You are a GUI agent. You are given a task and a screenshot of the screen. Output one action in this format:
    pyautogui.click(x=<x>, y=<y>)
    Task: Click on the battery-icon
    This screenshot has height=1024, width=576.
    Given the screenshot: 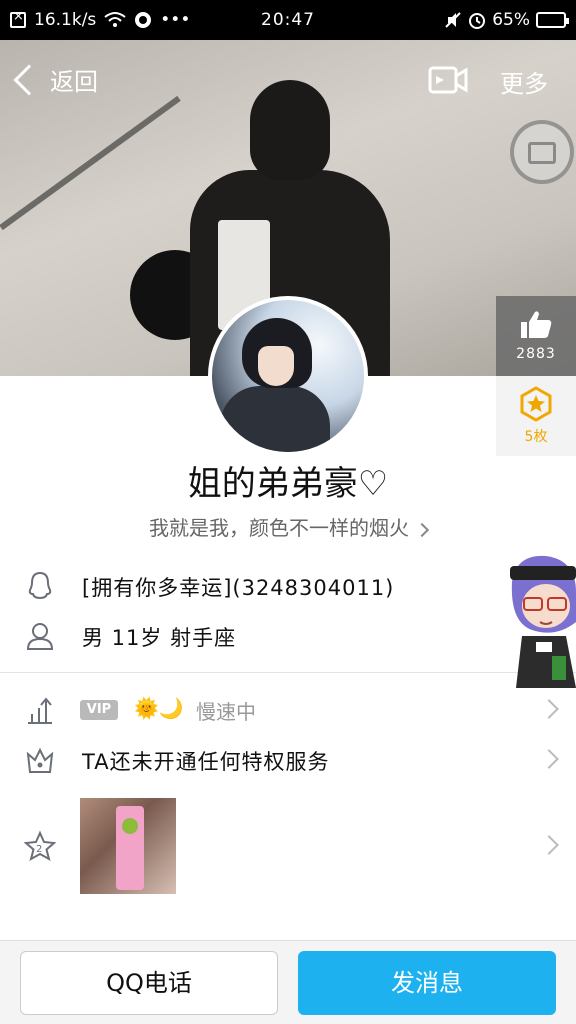 What is the action you would take?
    pyautogui.click(x=552, y=20)
    